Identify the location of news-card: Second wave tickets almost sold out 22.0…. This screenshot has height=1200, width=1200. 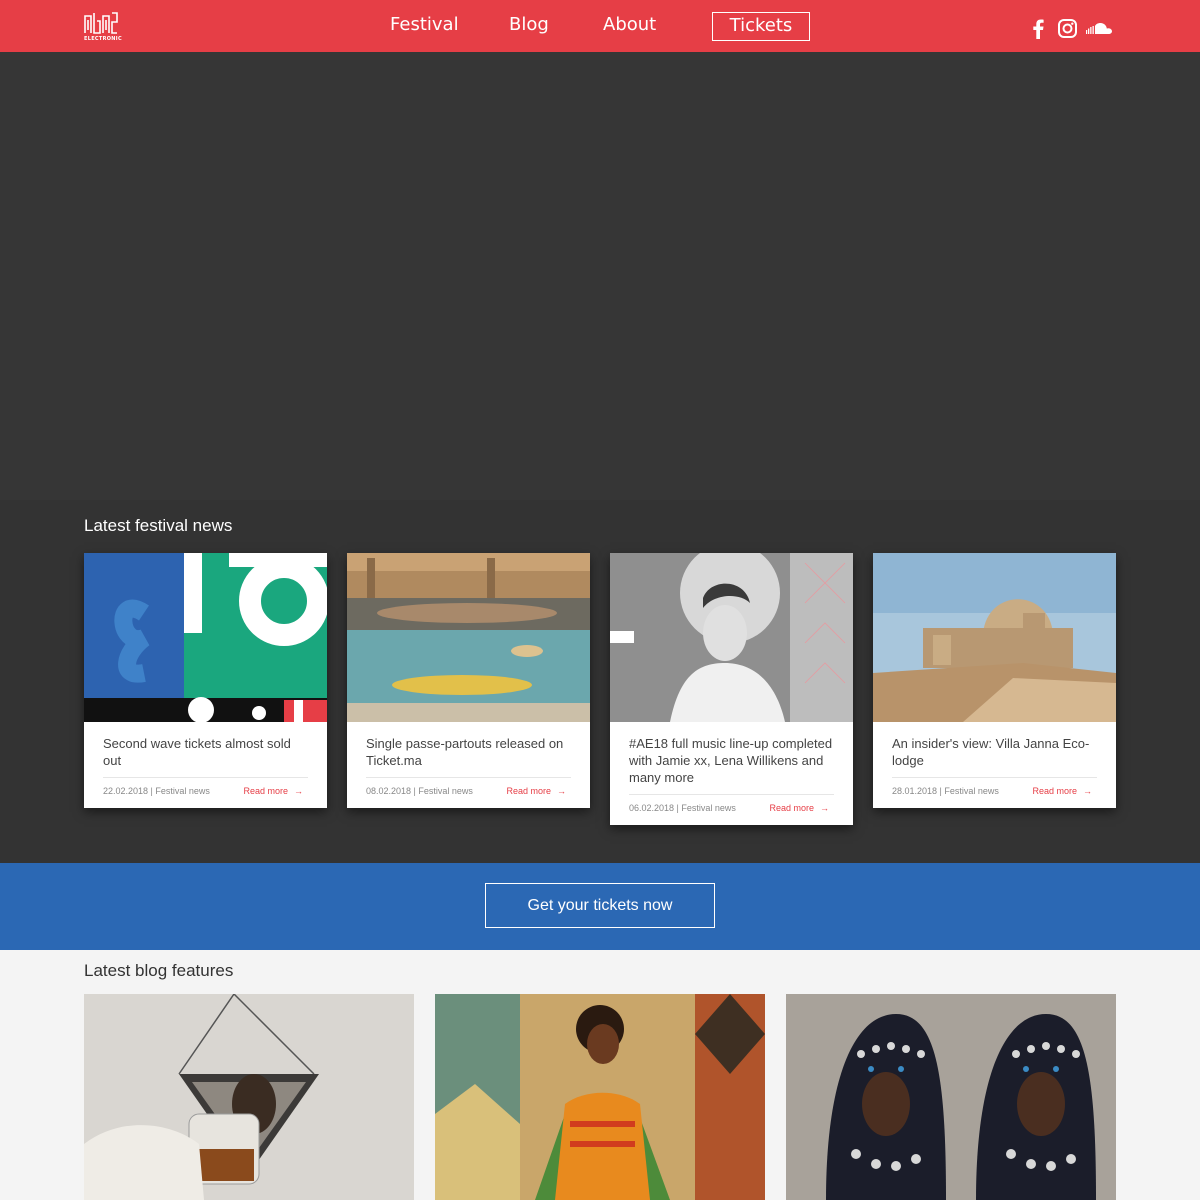
(205, 680).